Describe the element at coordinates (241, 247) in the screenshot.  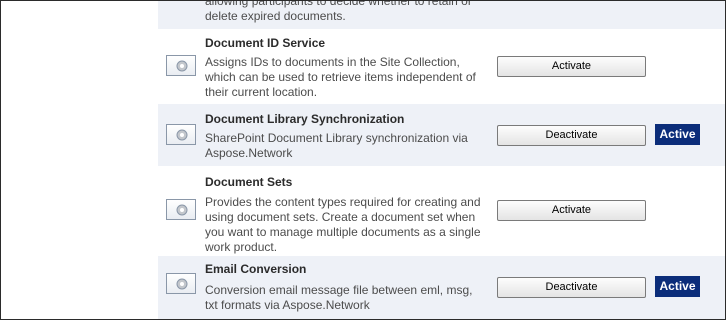
I see `feature-description-line: work product.` at that location.